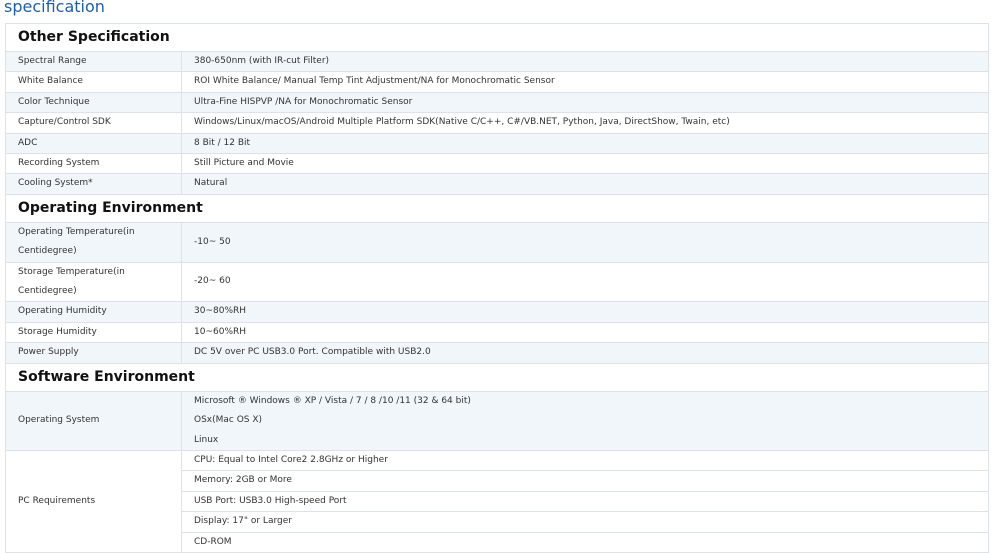  What do you see at coordinates (93, 164) in the screenshot?
I see `row-label: Recording System` at bounding box center [93, 164].